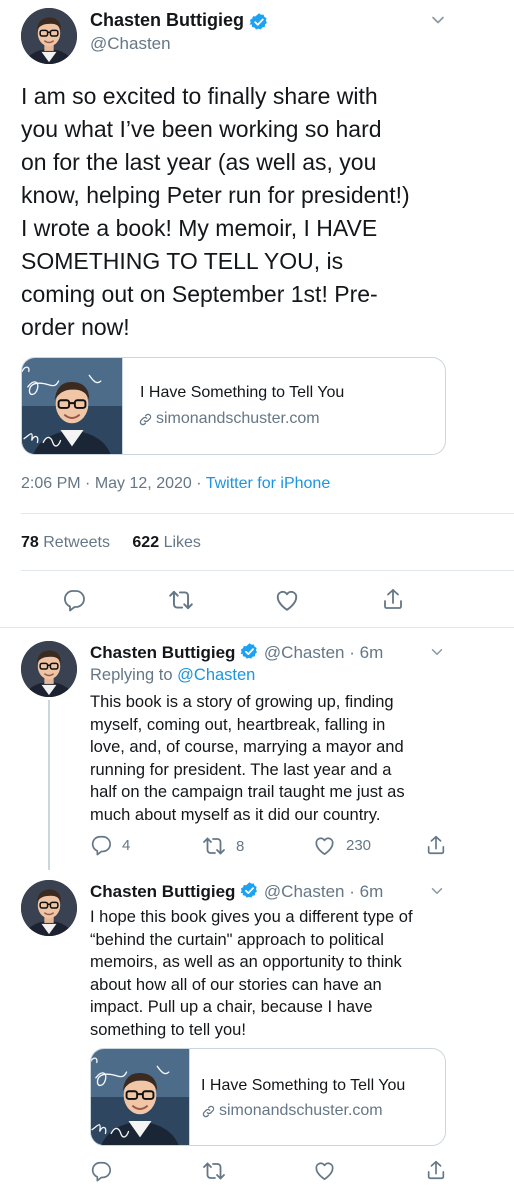  What do you see at coordinates (199, 162) in the screenshot?
I see `tweet-text-line: on for the last year (as well as, you` at bounding box center [199, 162].